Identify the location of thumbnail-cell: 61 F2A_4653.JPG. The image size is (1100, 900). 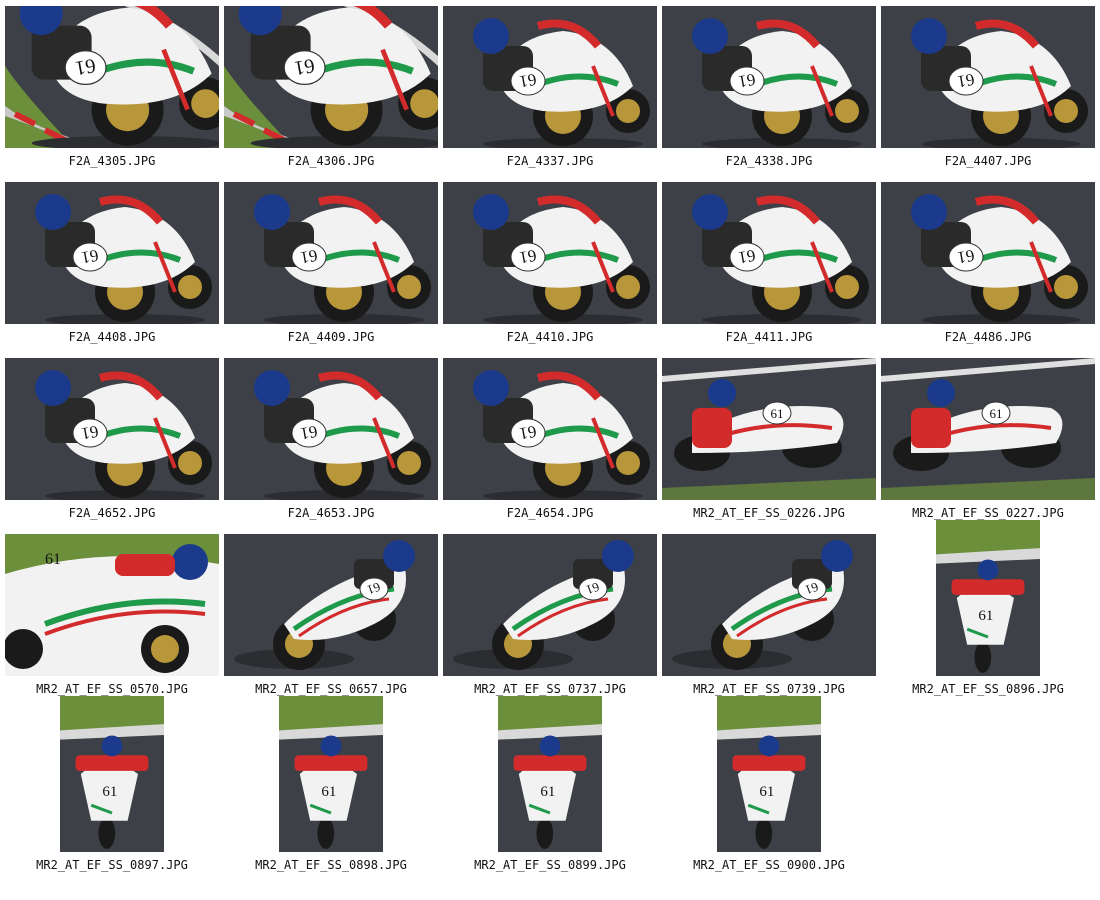
(333, 440).